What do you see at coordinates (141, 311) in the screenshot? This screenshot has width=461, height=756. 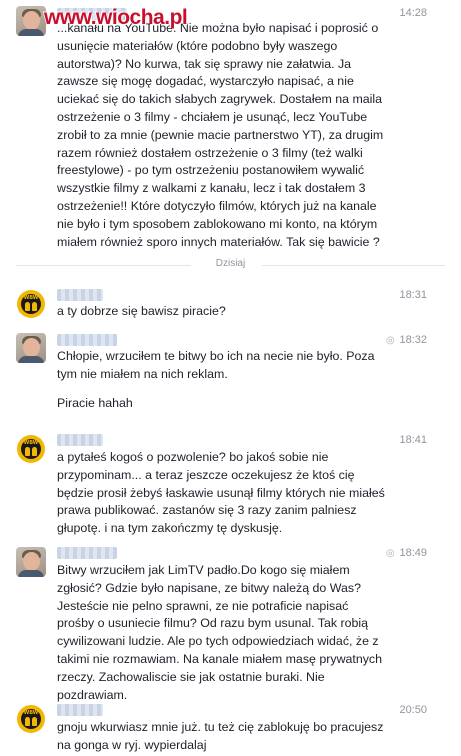 I see `message-paragraph: a ty dobrze się bawisz piracie?` at bounding box center [141, 311].